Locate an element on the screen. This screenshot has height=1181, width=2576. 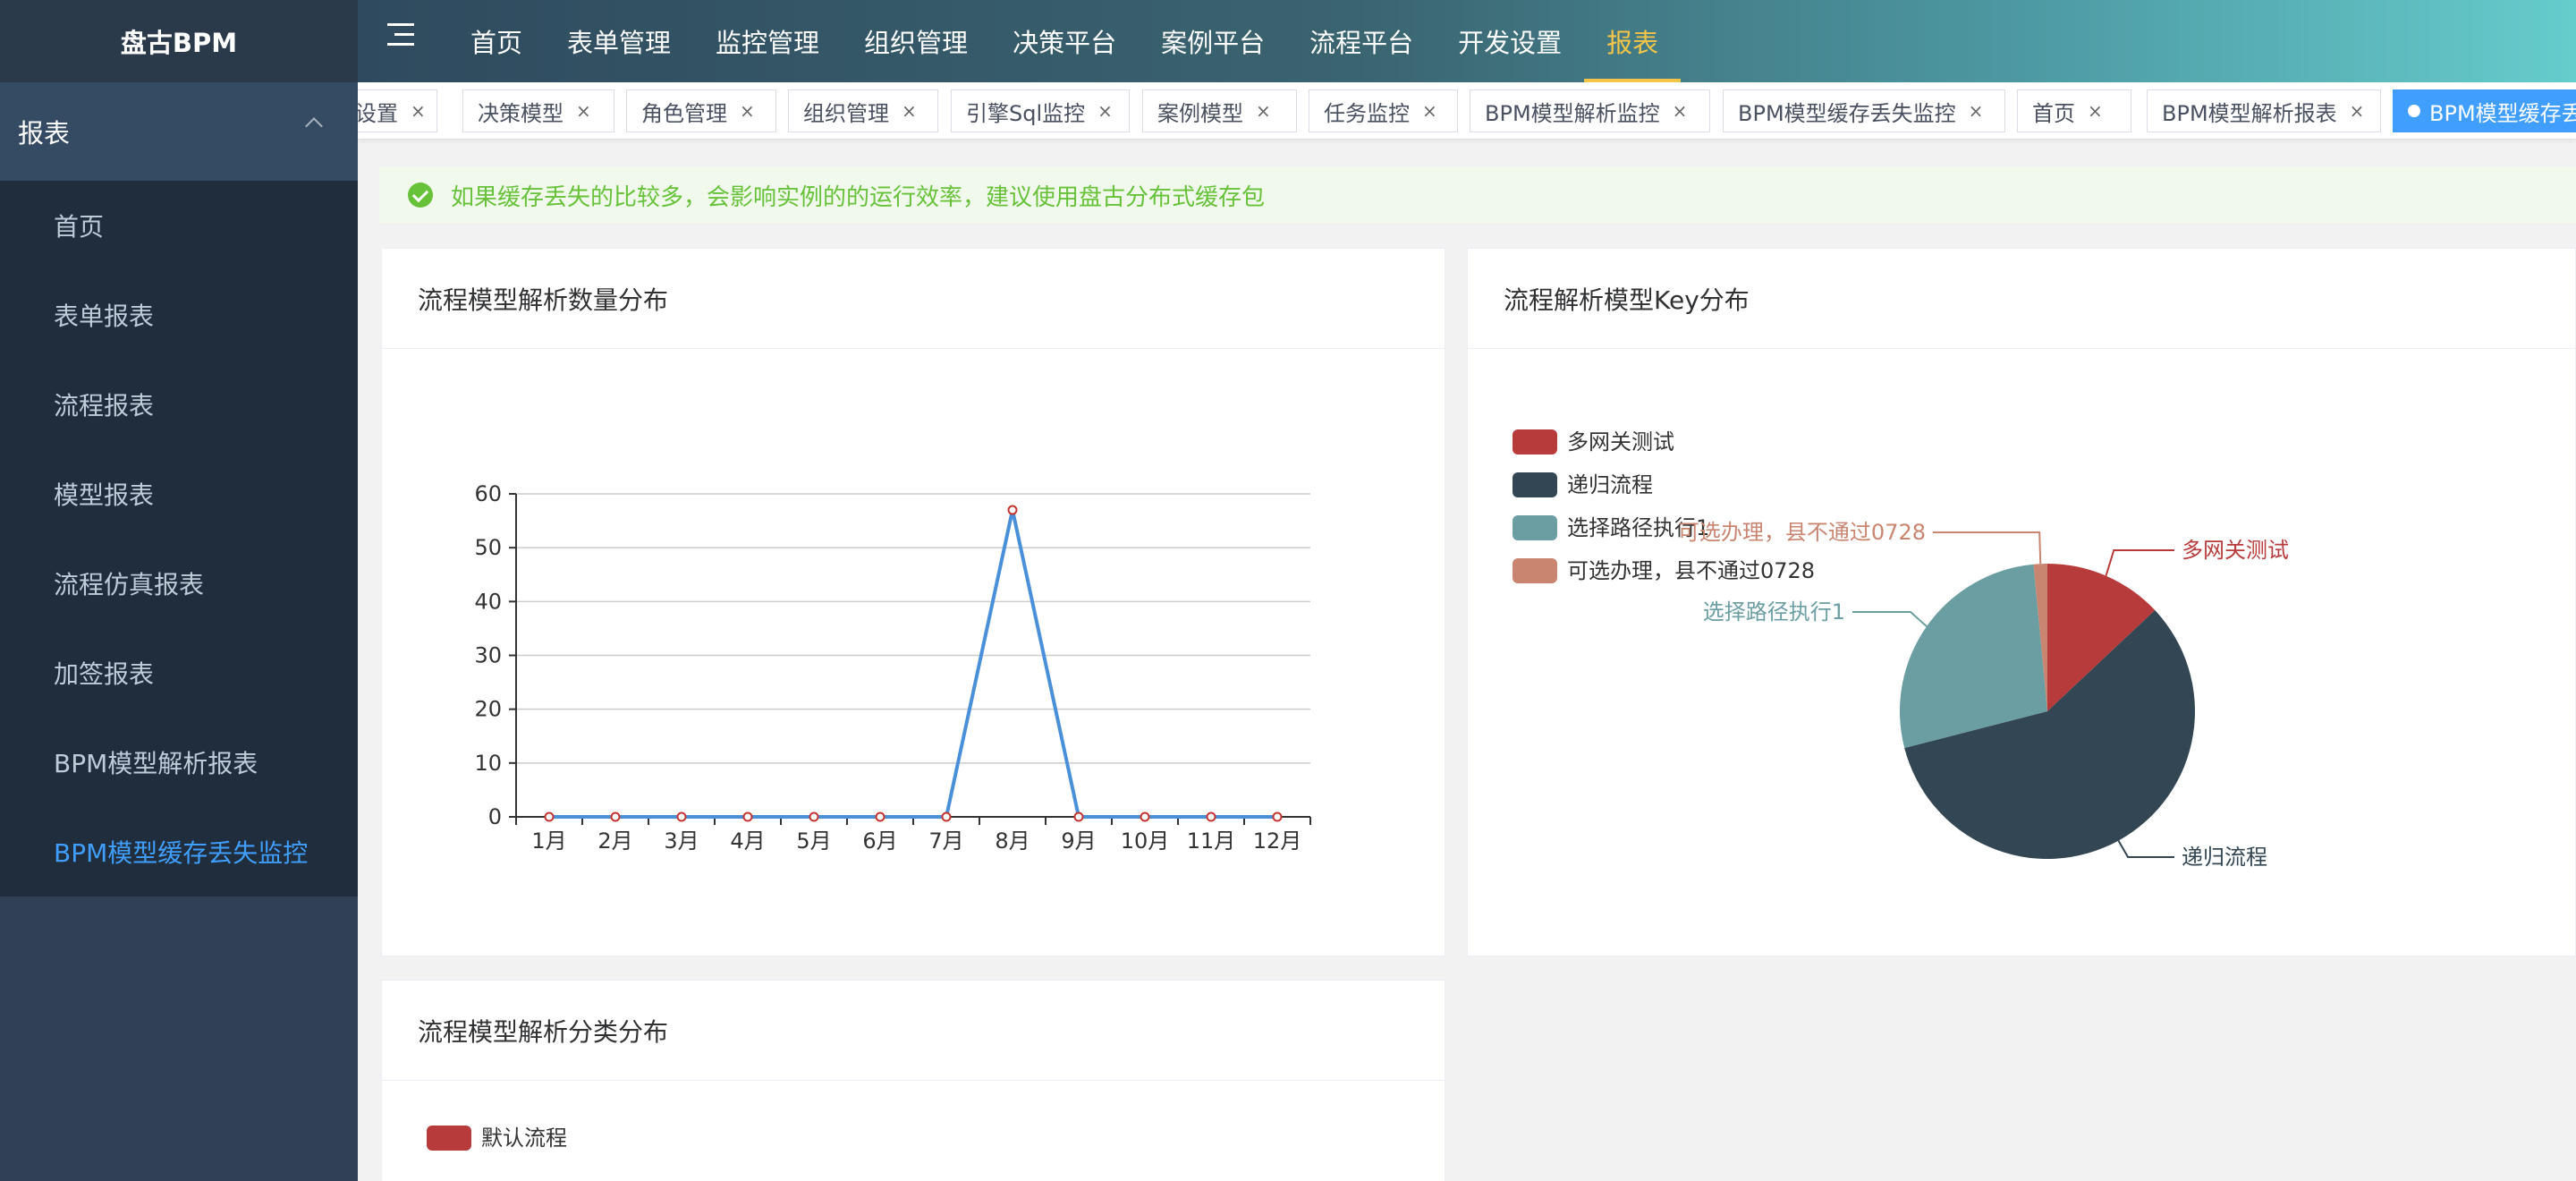
top-nav-item-1: 首页 is located at coordinates (496, 41).